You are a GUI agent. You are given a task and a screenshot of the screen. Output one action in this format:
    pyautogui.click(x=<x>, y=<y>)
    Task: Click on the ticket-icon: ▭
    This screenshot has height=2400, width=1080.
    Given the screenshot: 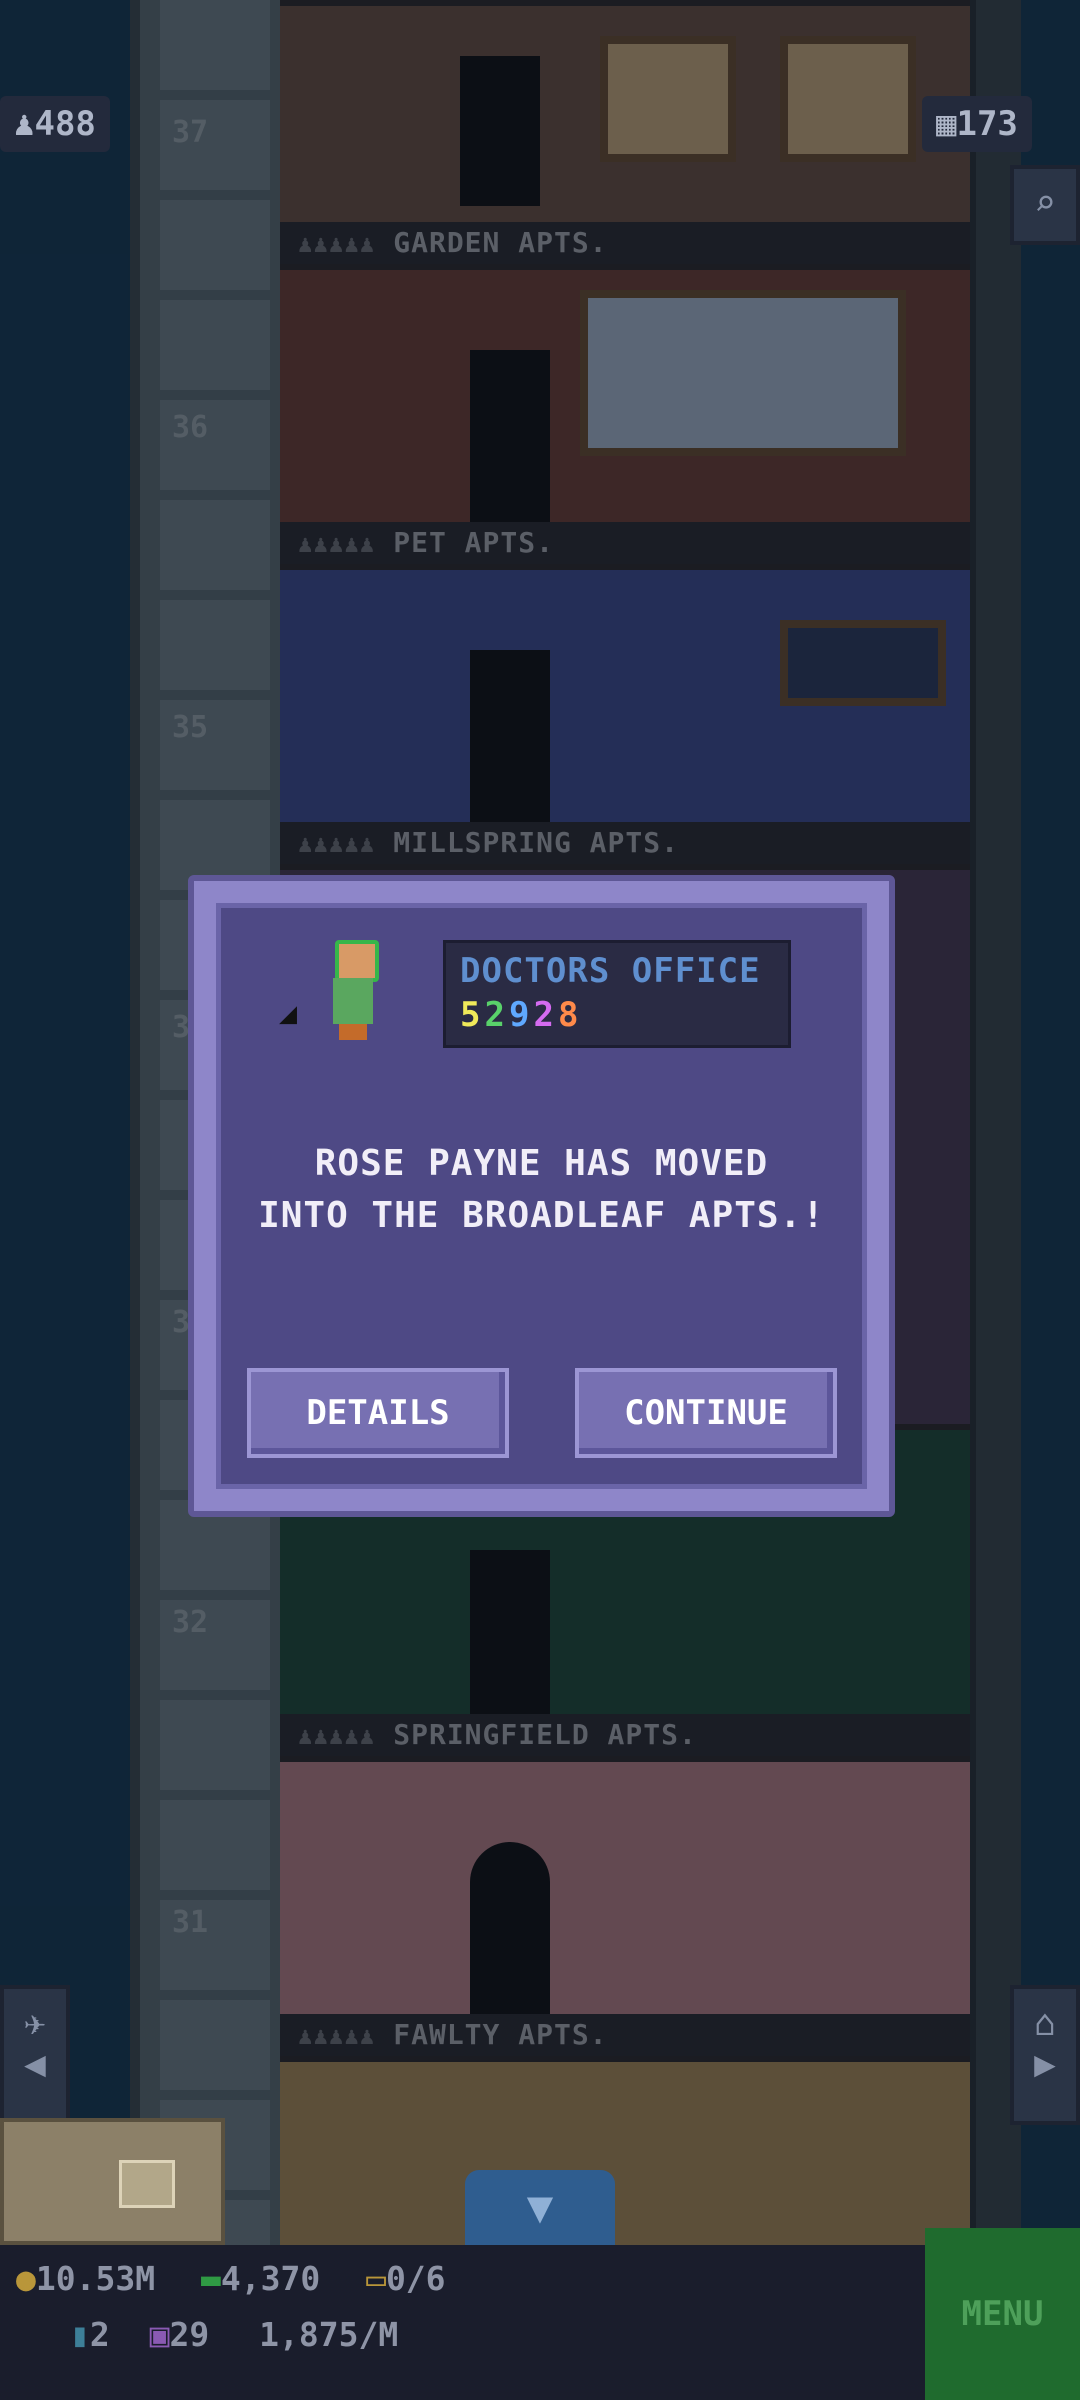 What is the action you would take?
    pyautogui.click(x=376, y=2278)
    